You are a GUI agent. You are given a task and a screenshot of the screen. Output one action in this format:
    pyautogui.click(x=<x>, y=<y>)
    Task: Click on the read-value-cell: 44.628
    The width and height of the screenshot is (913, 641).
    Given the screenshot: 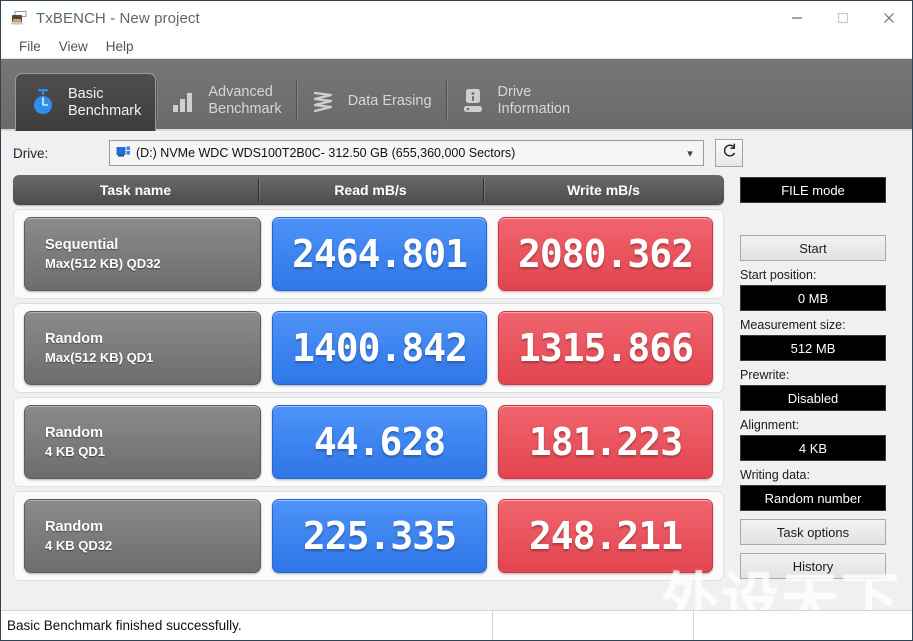 What is the action you would take?
    pyautogui.click(x=379, y=442)
    